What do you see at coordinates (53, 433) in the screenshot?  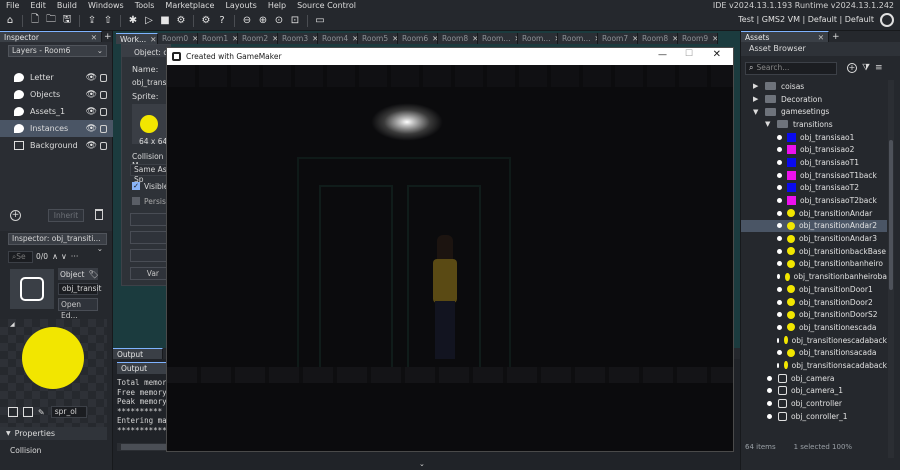 I see `properties-header: ▼ Properties` at bounding box center [53, 433].